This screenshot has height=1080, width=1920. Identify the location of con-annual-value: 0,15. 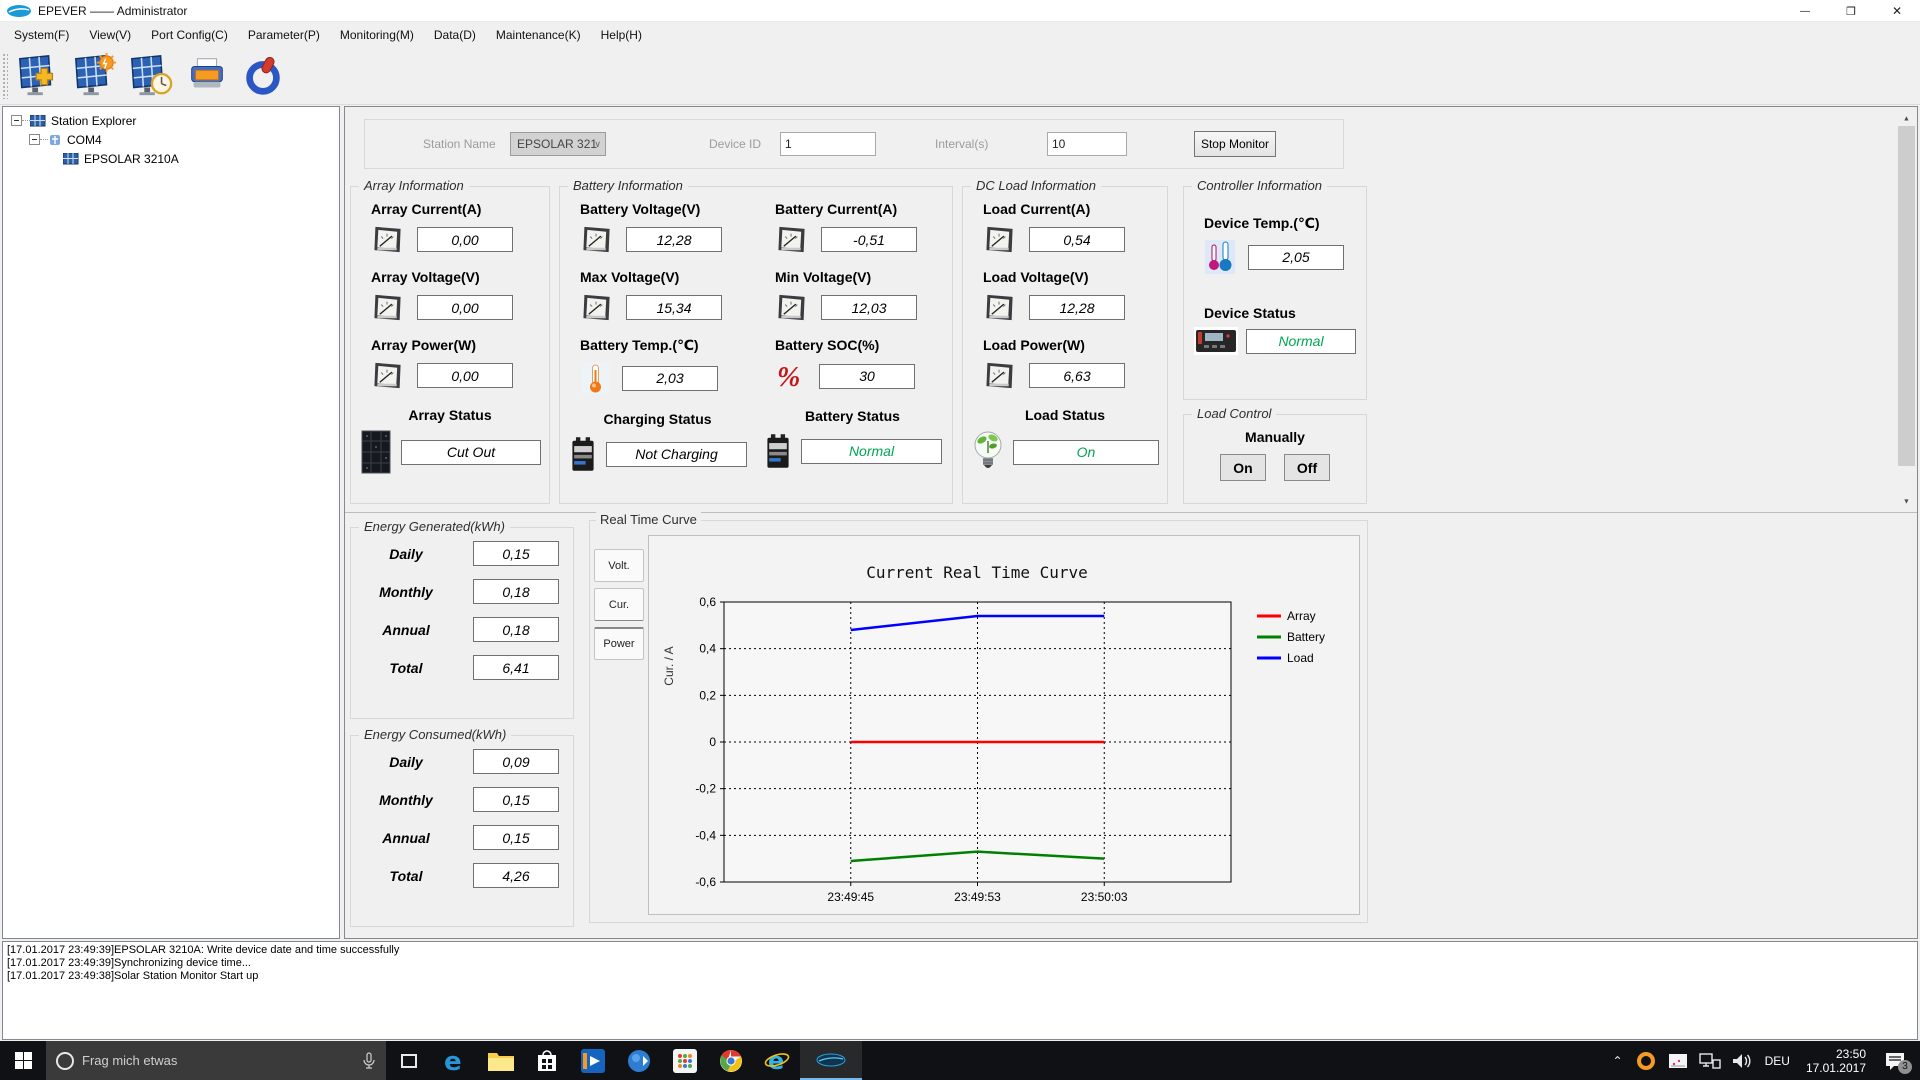
(516, 837).